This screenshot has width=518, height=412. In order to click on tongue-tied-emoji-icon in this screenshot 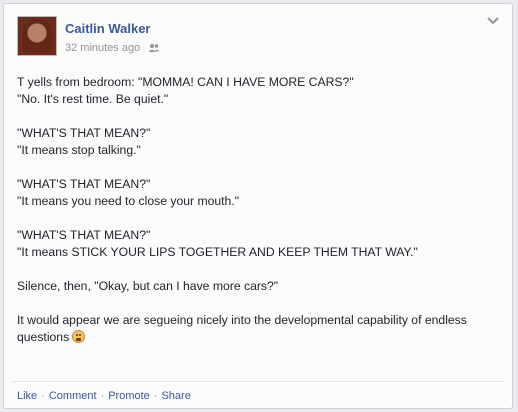, I will do `click(79, 336)`.